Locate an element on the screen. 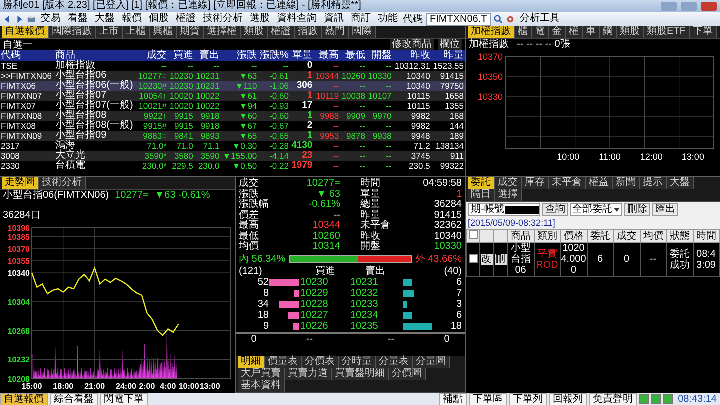 The image size is (720, 405). tab: 鋼 is located at coordinates (608, 32).